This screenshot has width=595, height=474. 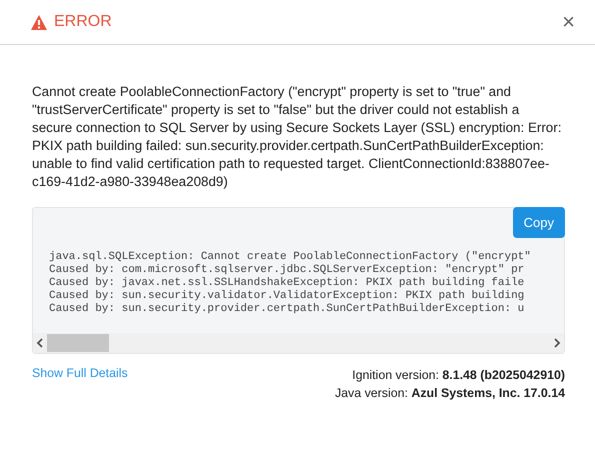 What do you see at coordinates (80, 384) in the screenshot?
I see `show-details-link: Show Full Details` at bounding box center [80, 384].